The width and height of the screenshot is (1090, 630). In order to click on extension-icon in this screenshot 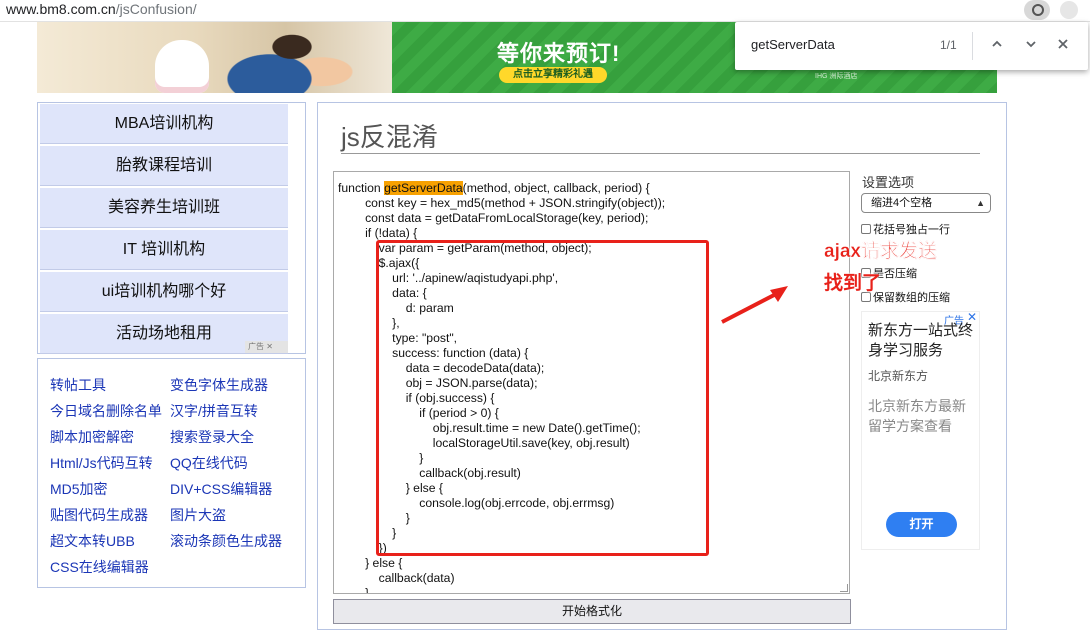, I will do `click(1069, 10)`.